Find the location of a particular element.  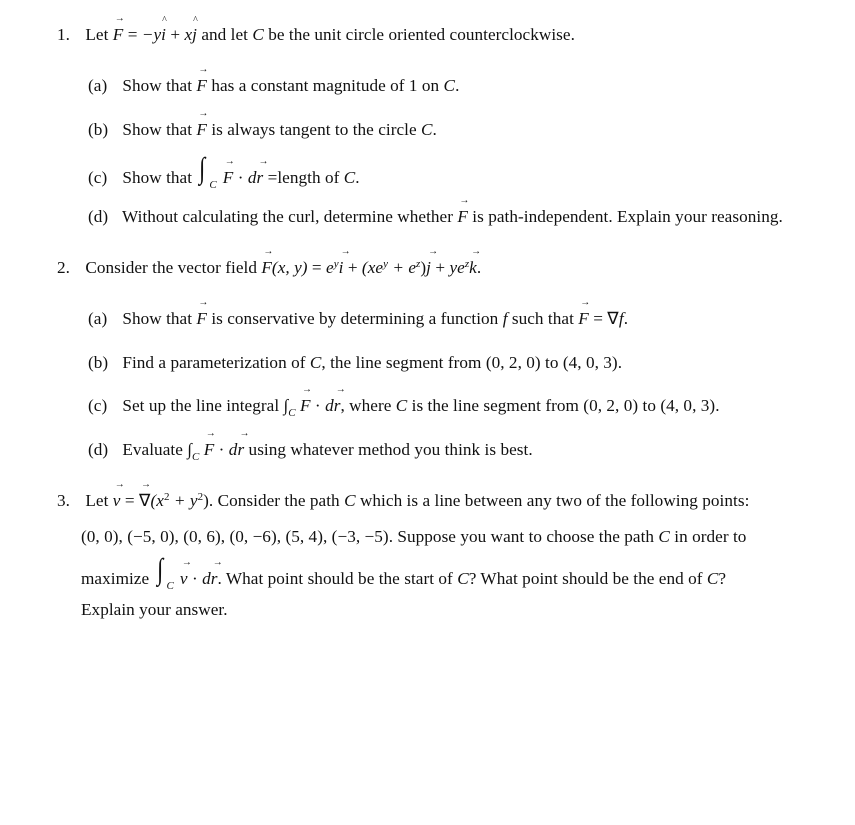

unit-vector-j: j is located at coordinates (195, 30).